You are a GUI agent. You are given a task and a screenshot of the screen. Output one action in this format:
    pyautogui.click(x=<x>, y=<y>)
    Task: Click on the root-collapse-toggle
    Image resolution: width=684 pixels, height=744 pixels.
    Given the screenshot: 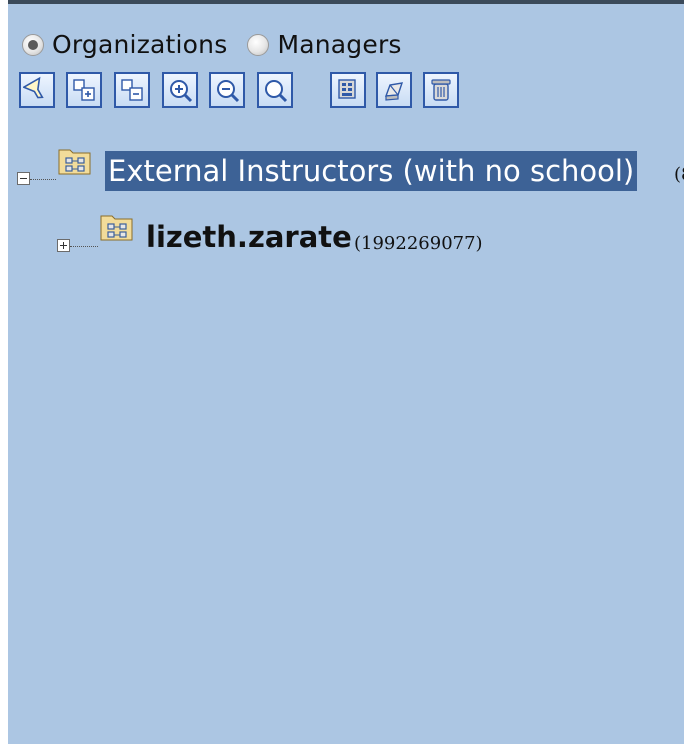 What is the action you would take?
    pyautogui.click(x=23, y=178)
    